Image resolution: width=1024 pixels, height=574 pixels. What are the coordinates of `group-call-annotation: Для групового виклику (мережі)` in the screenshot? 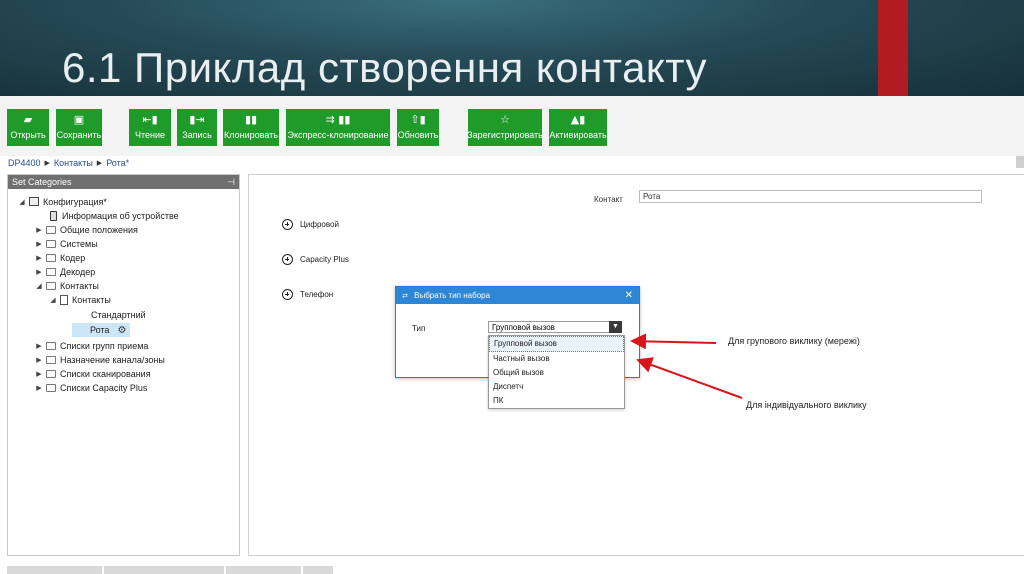 It's located at (794, 341).